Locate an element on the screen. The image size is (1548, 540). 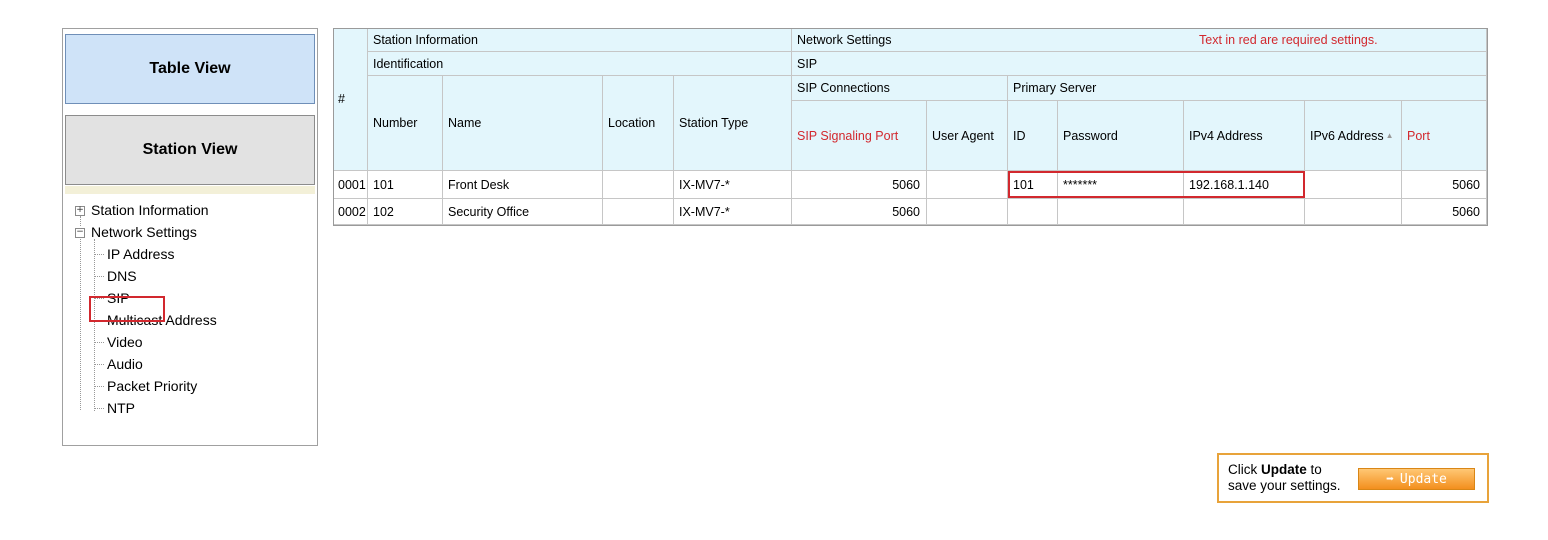
cell-ipv4-address is located at coordinates (1244, 212).